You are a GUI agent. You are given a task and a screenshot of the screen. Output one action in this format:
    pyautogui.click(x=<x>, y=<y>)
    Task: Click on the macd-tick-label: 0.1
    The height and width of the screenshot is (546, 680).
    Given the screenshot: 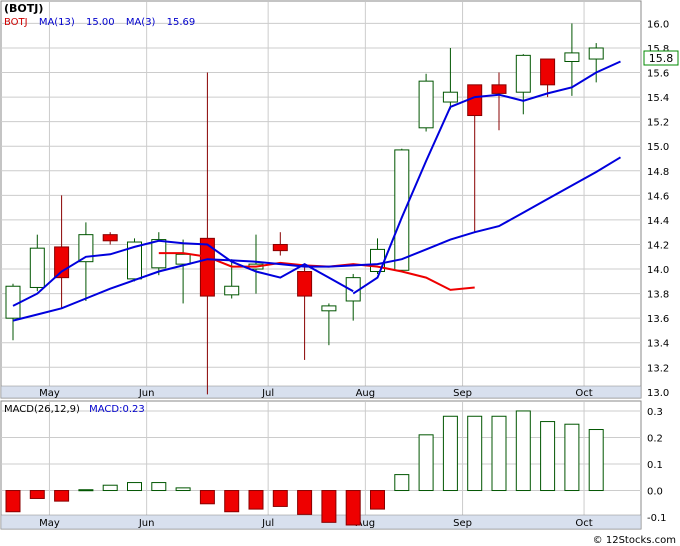 What is the action you would take?
    pyautogui.click(x=655, y=465)
    